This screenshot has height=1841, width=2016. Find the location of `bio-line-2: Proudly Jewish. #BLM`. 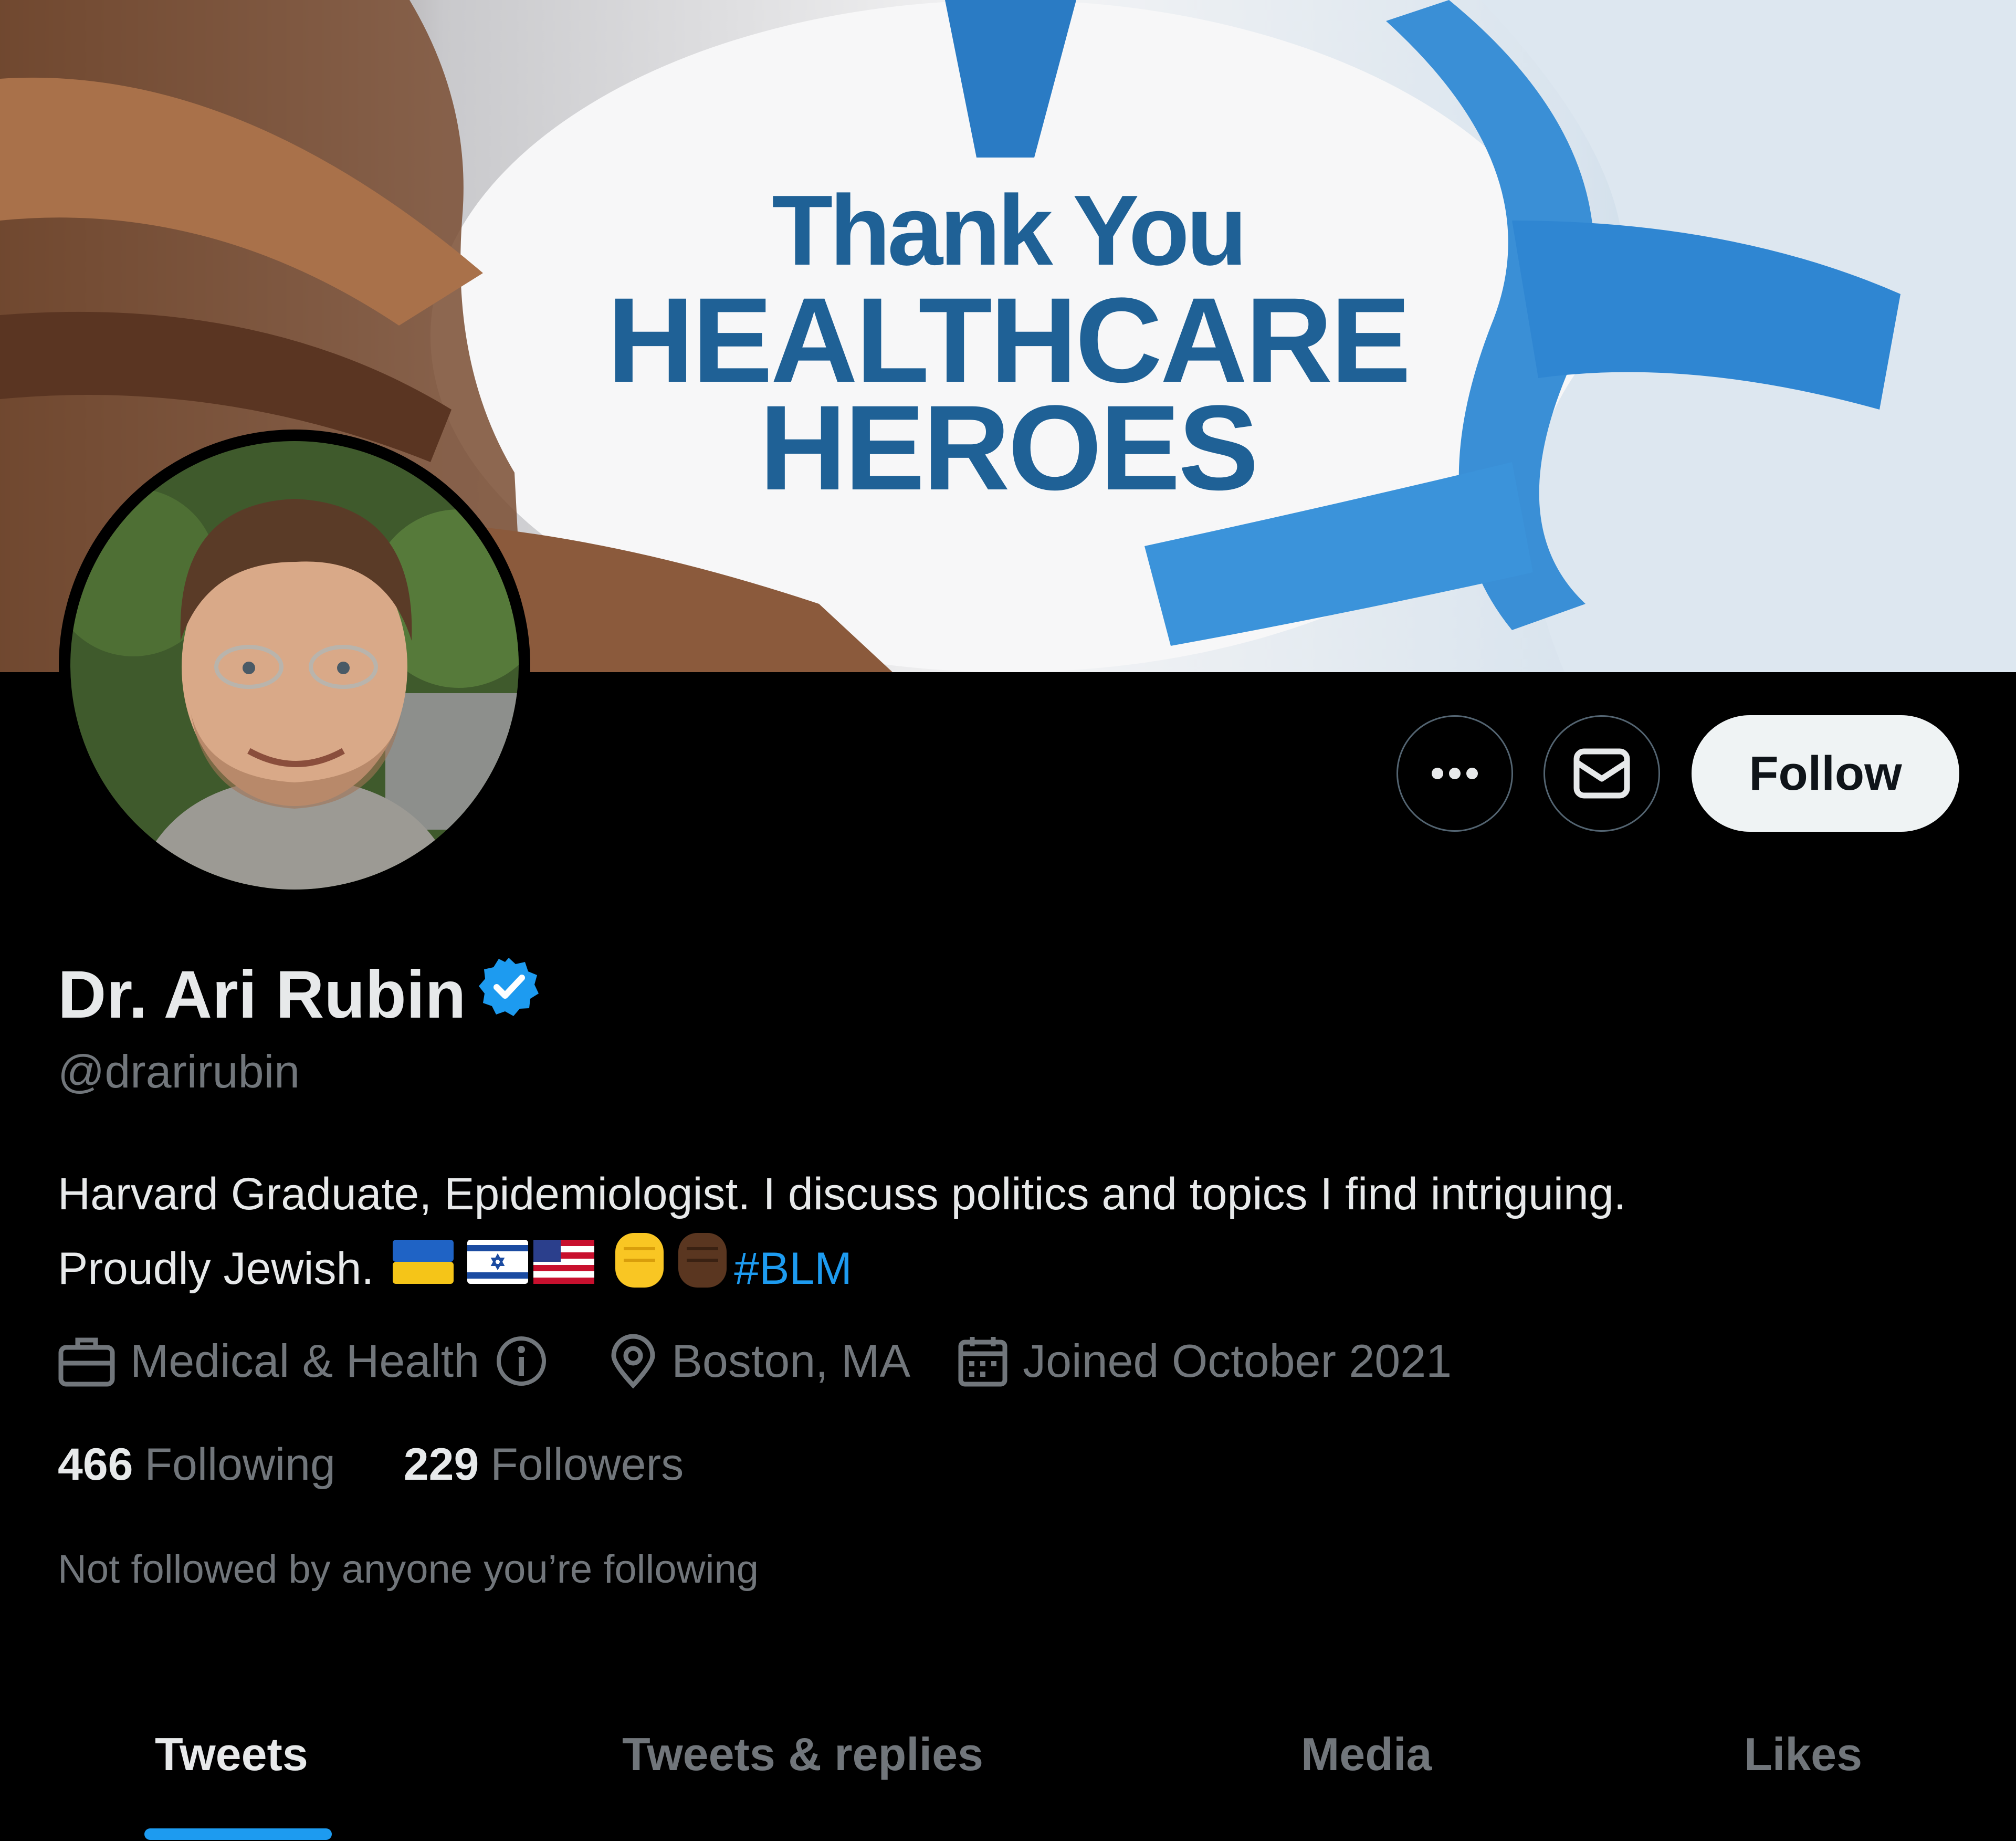

bio-line-2: Proudly Jewish. #BLM is located at coordinates (842, 1268).